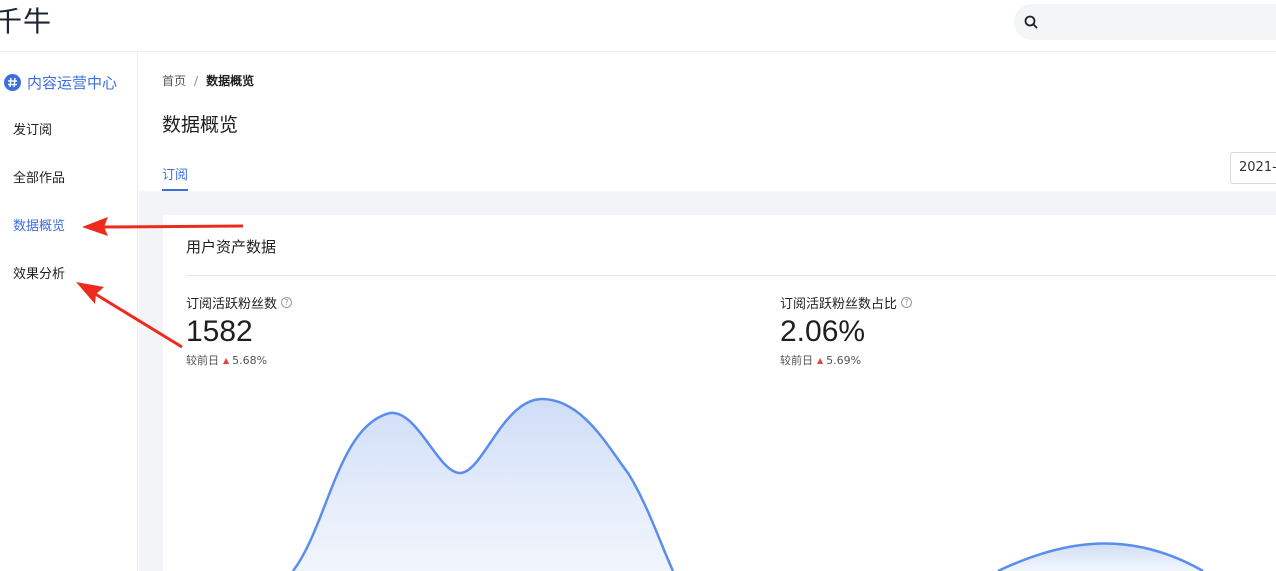 The width and height of the screenshot is (1276, 571). Describe the element at coordinates (39, 224) in the screenshot. I see `sidebar-item-data-overview: 数据概览` at that location.